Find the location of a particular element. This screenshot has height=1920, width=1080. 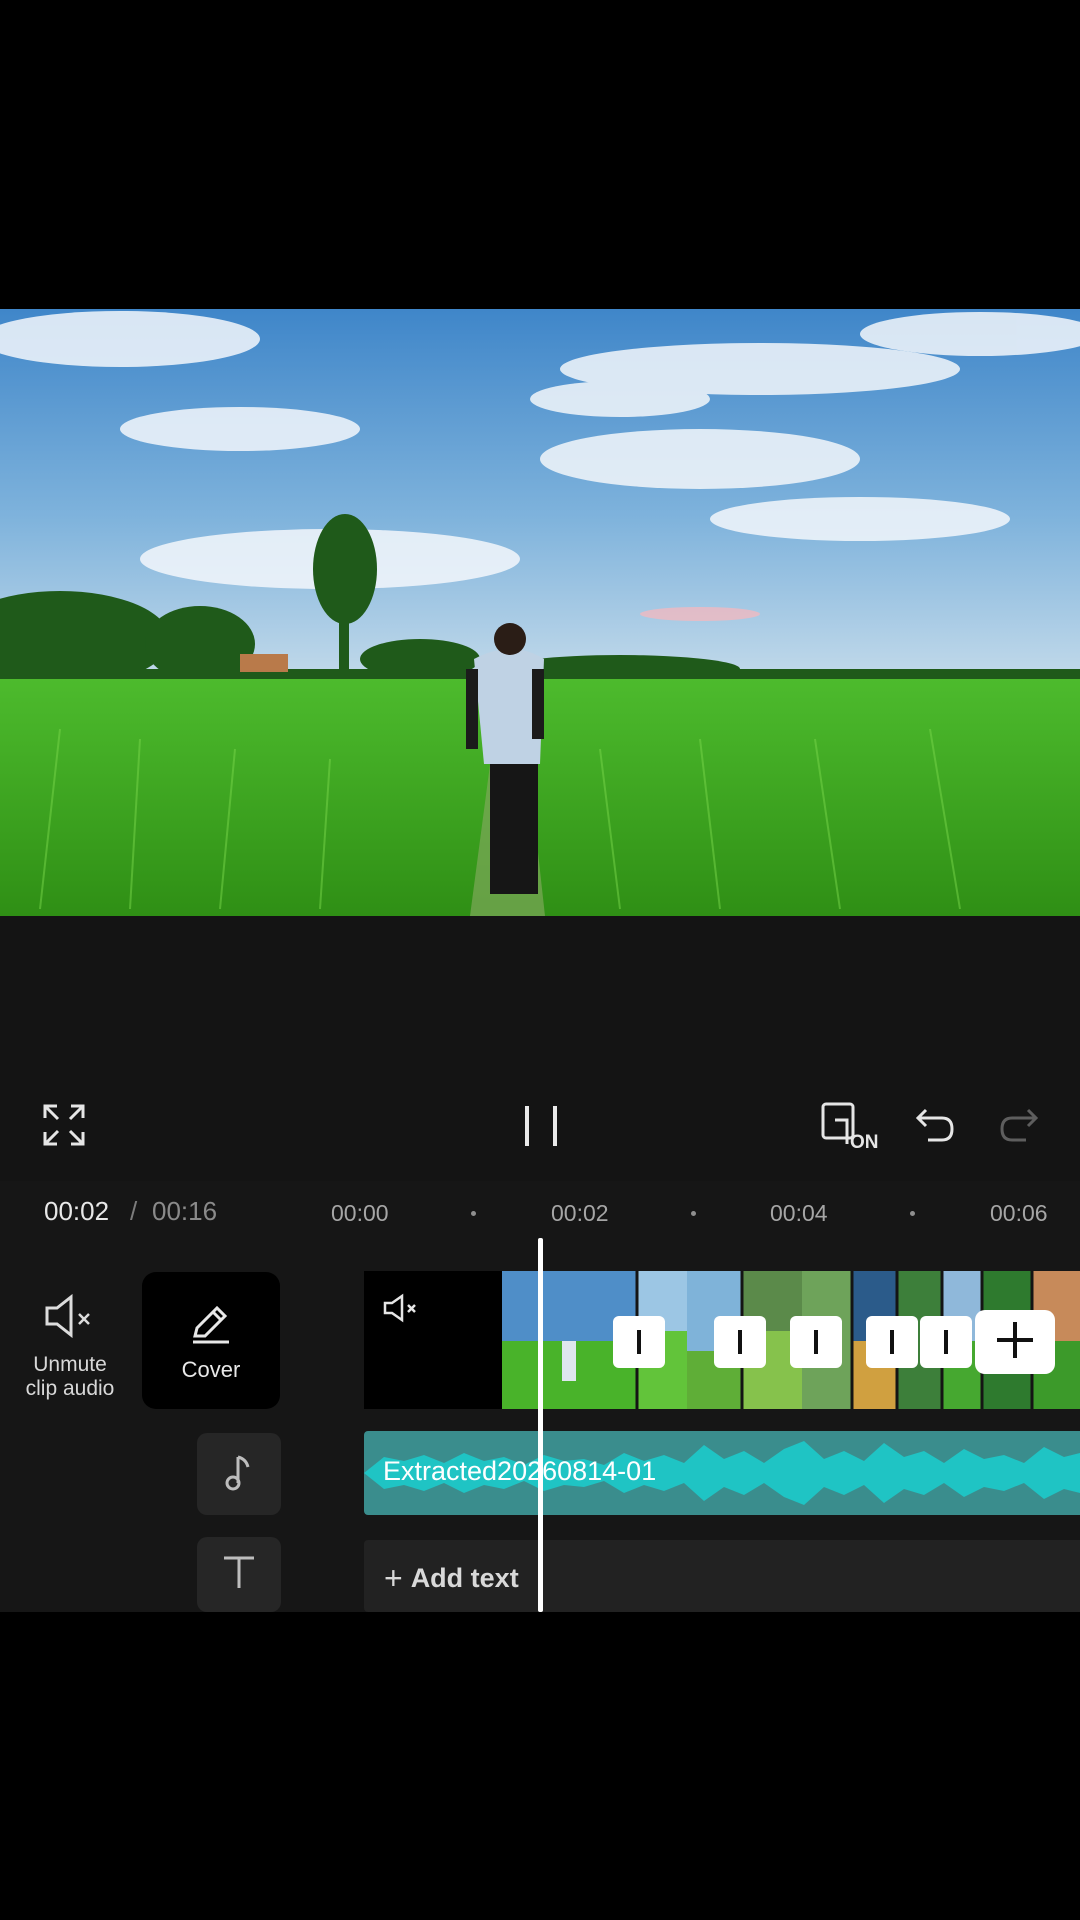

add-text-label: Add text is located at coordinates (464, 1578).